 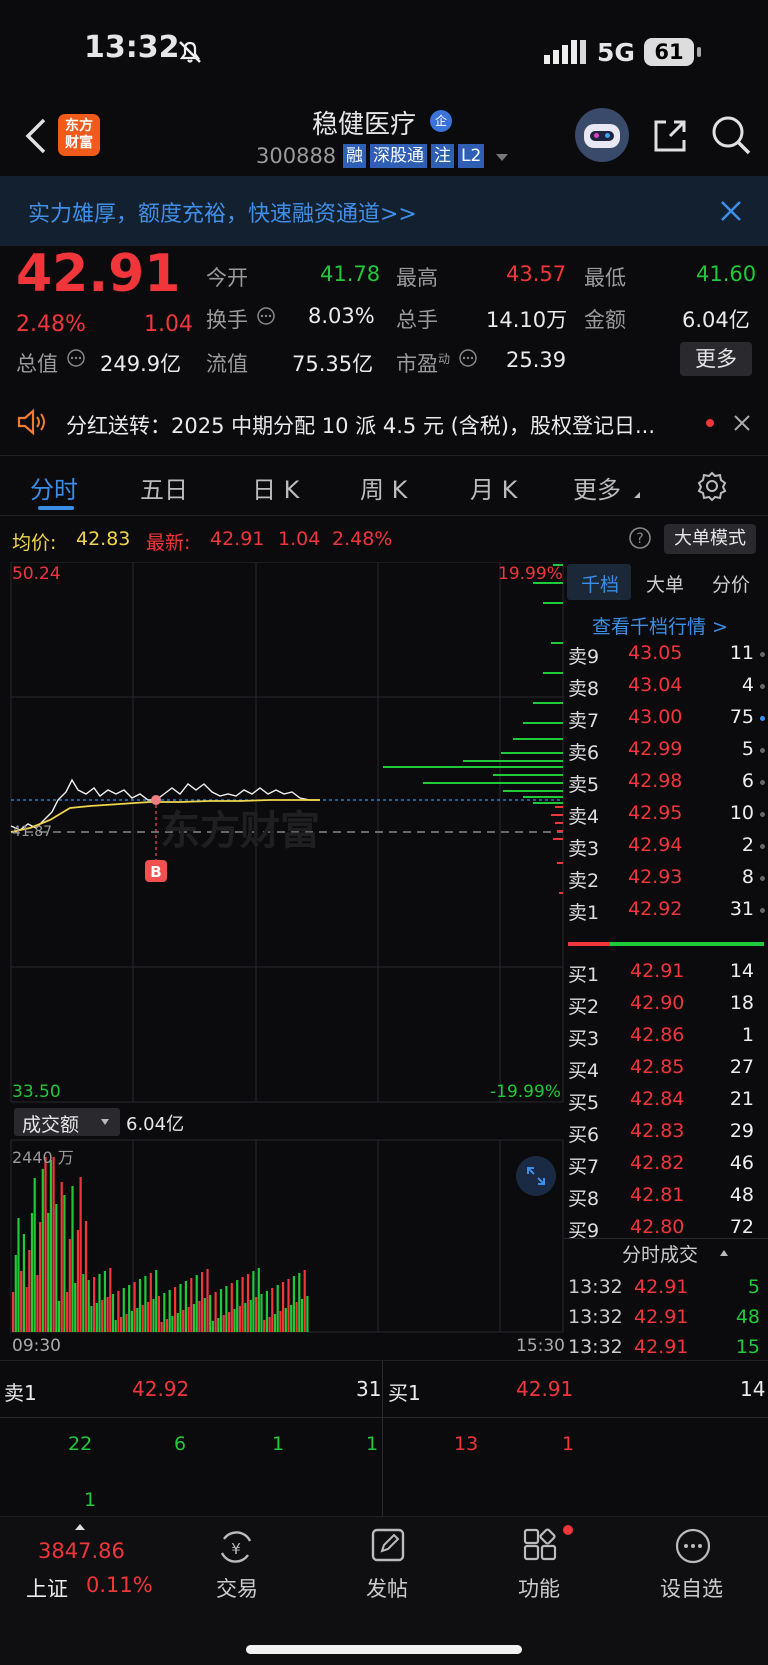 I want to click on ask-level-row: 卖5 42.98 6, so click(x=666, y=782).